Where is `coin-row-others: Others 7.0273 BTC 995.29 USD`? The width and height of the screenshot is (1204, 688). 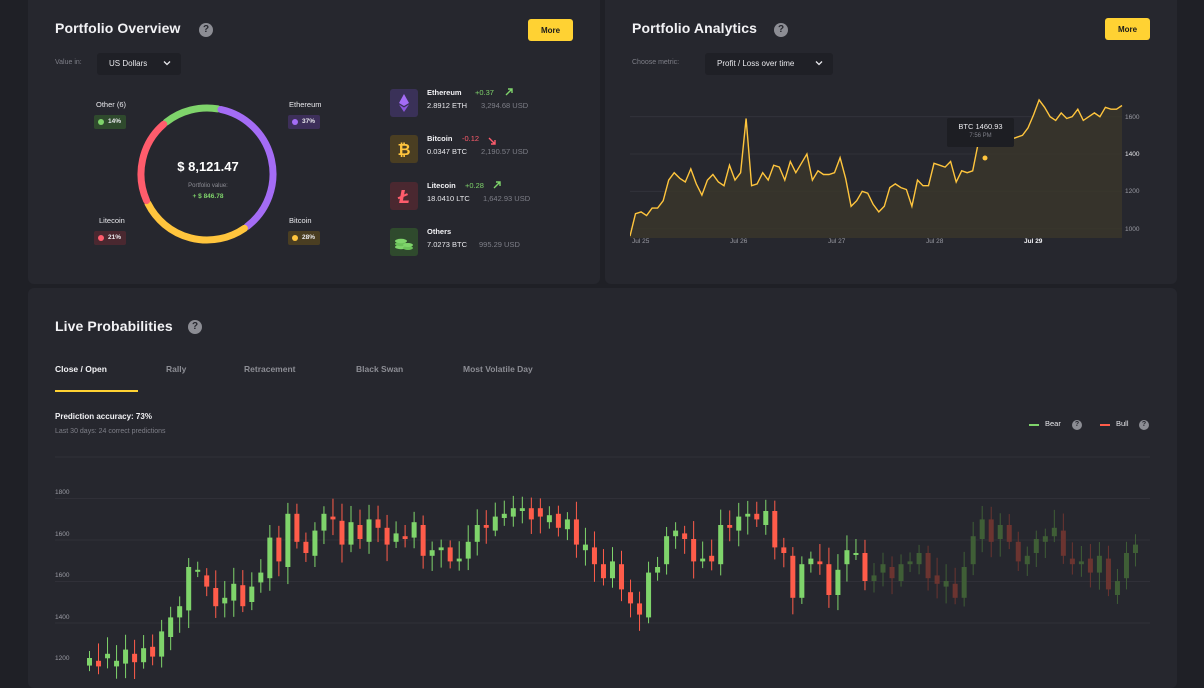
coin-row-others: Others 7.0273 BTC 995.29 USD is located at coordinates (490, 242).